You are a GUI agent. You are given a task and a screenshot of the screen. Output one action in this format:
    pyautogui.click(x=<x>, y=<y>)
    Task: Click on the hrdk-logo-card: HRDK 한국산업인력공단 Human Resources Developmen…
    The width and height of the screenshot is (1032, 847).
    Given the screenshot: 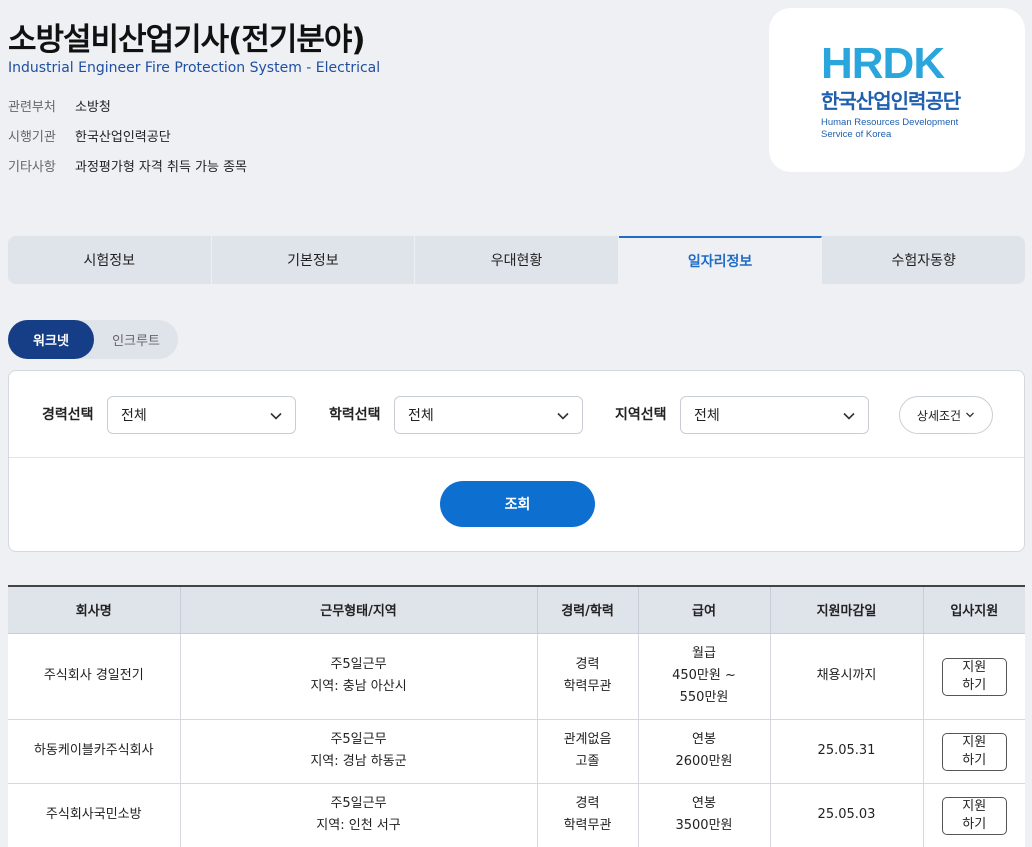 What is the action you would take?
    pyautogui.click(x=897, y=90)
    